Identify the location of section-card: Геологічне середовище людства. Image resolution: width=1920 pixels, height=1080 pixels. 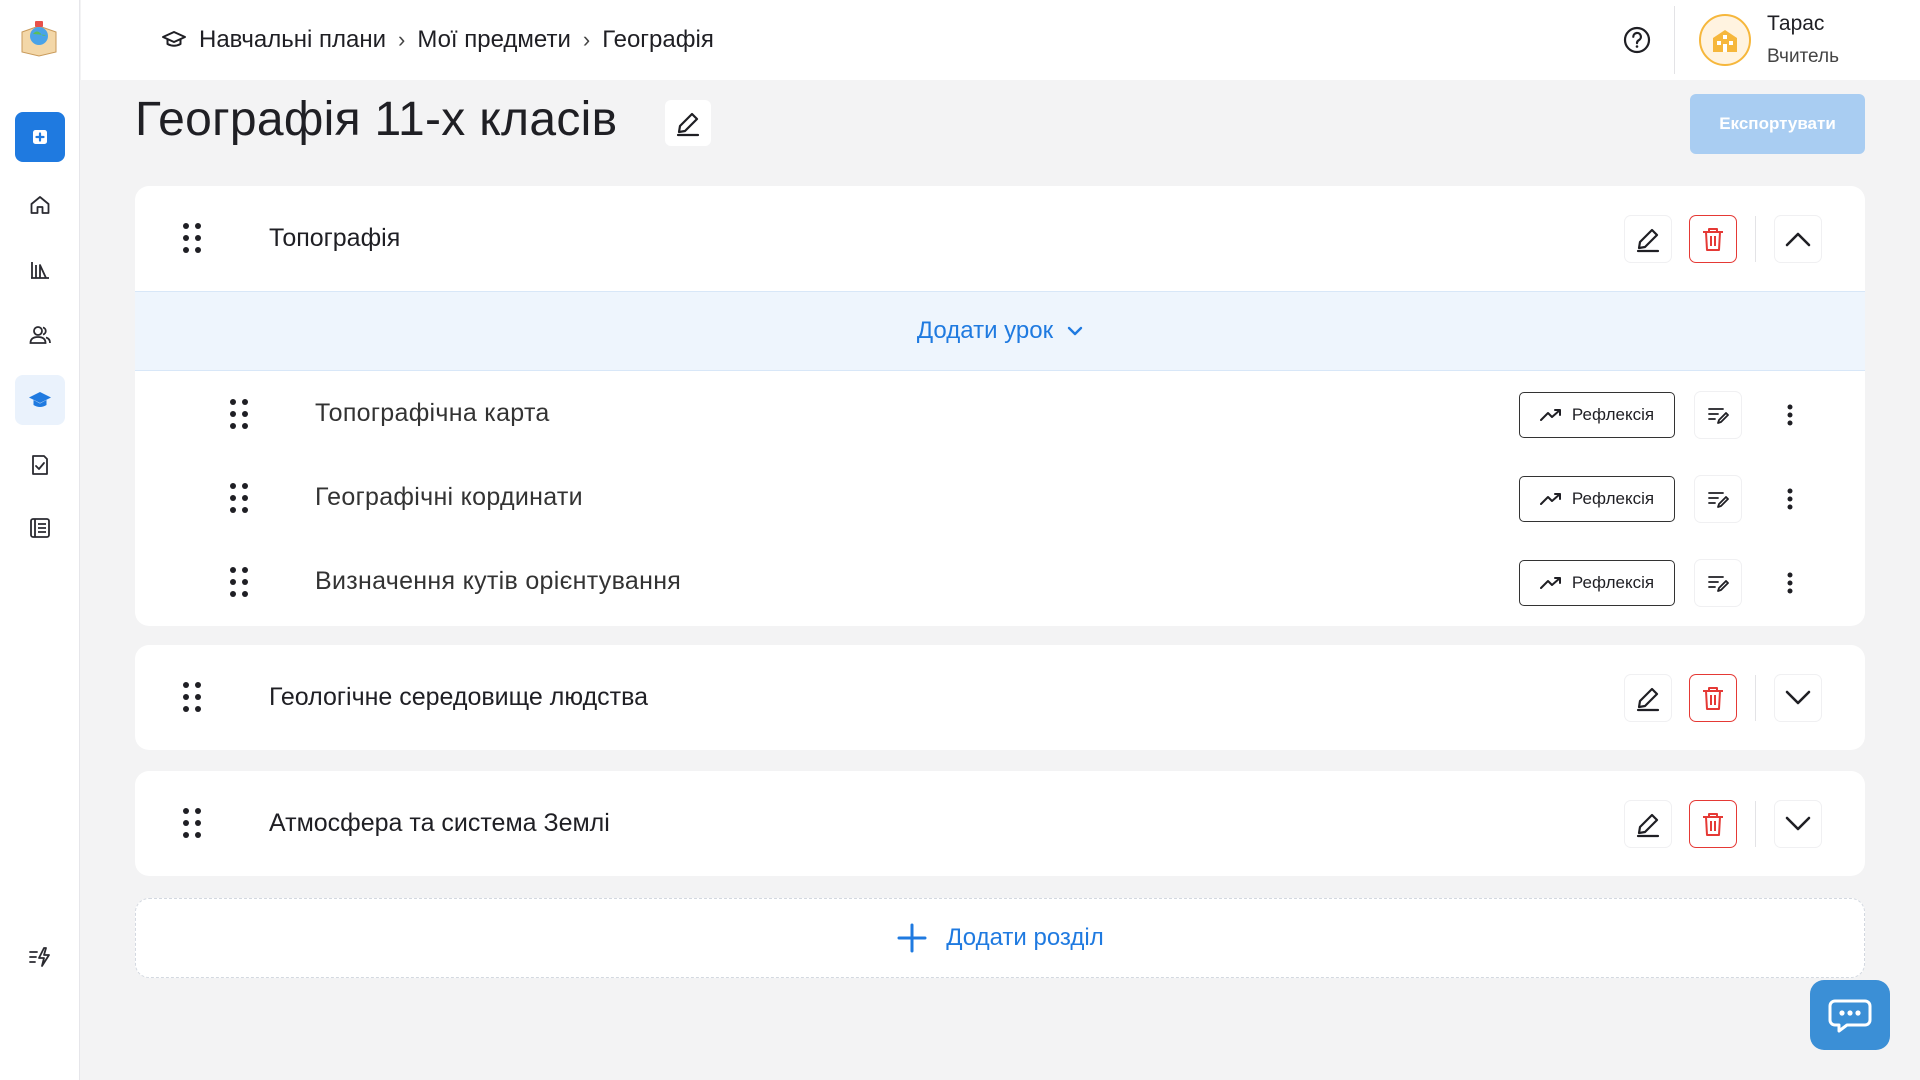
(1000, 697).